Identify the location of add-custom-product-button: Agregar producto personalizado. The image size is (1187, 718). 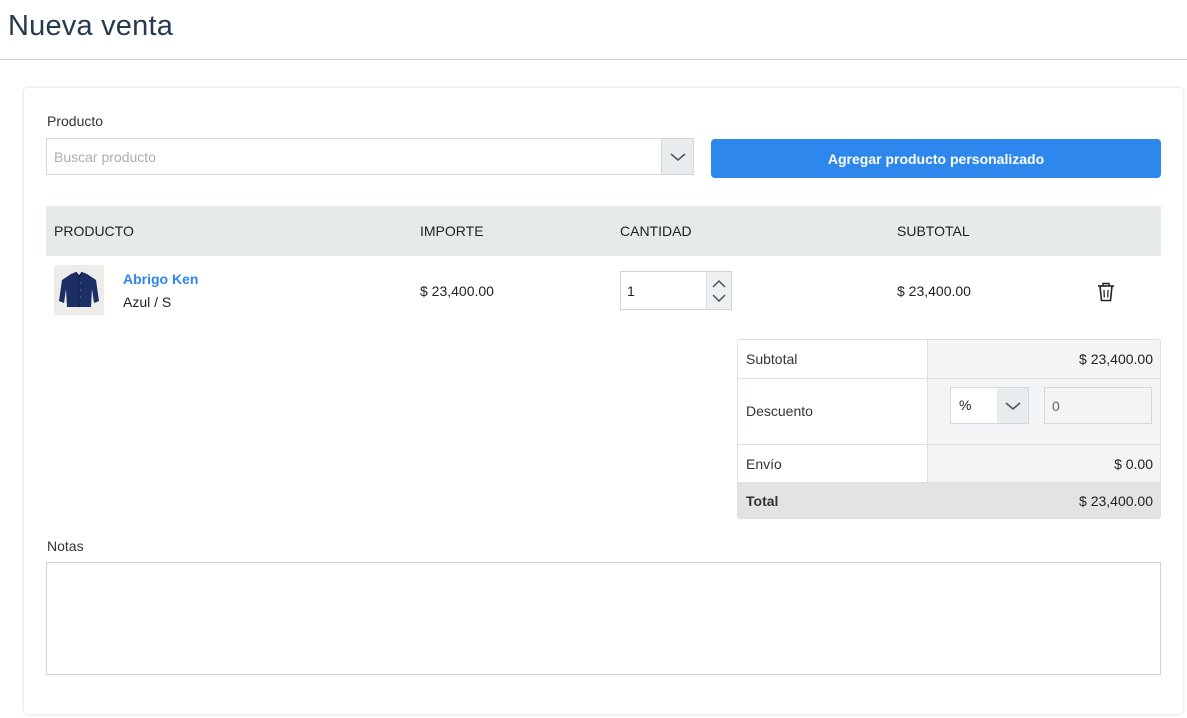
(936, 158).